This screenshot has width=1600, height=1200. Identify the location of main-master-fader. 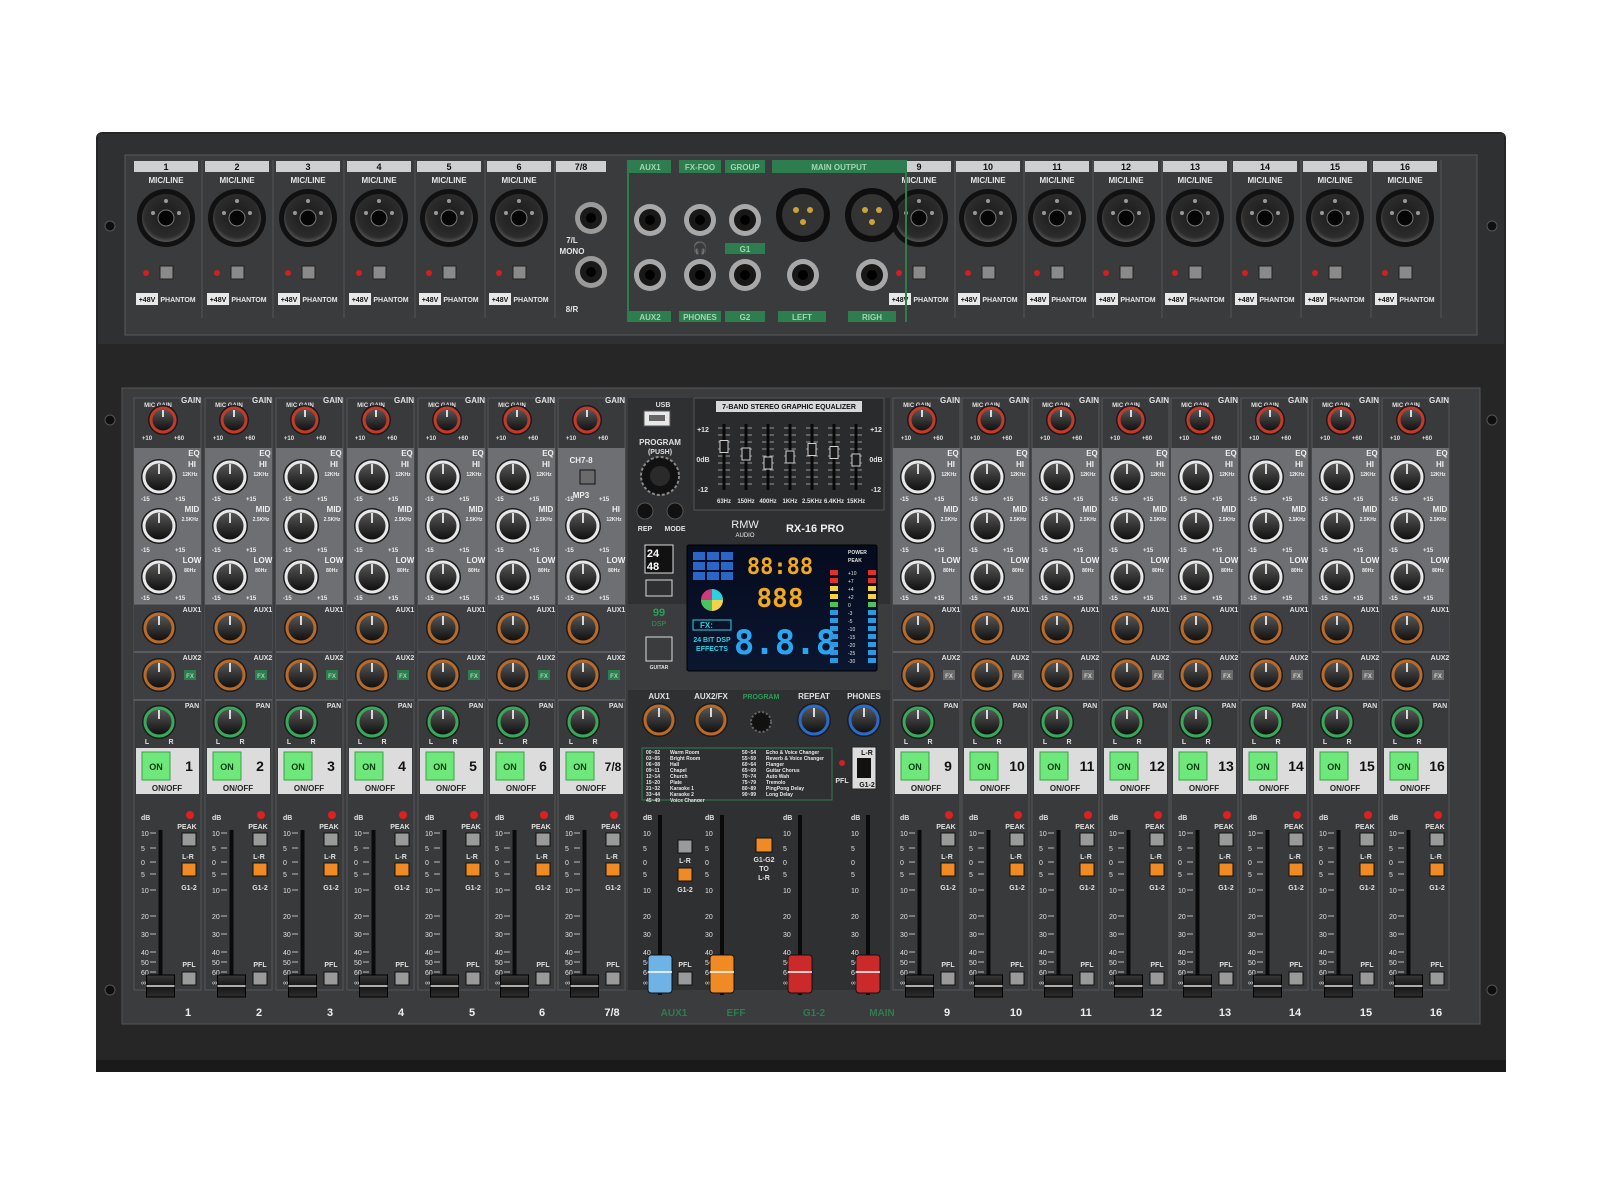
(868, 974).